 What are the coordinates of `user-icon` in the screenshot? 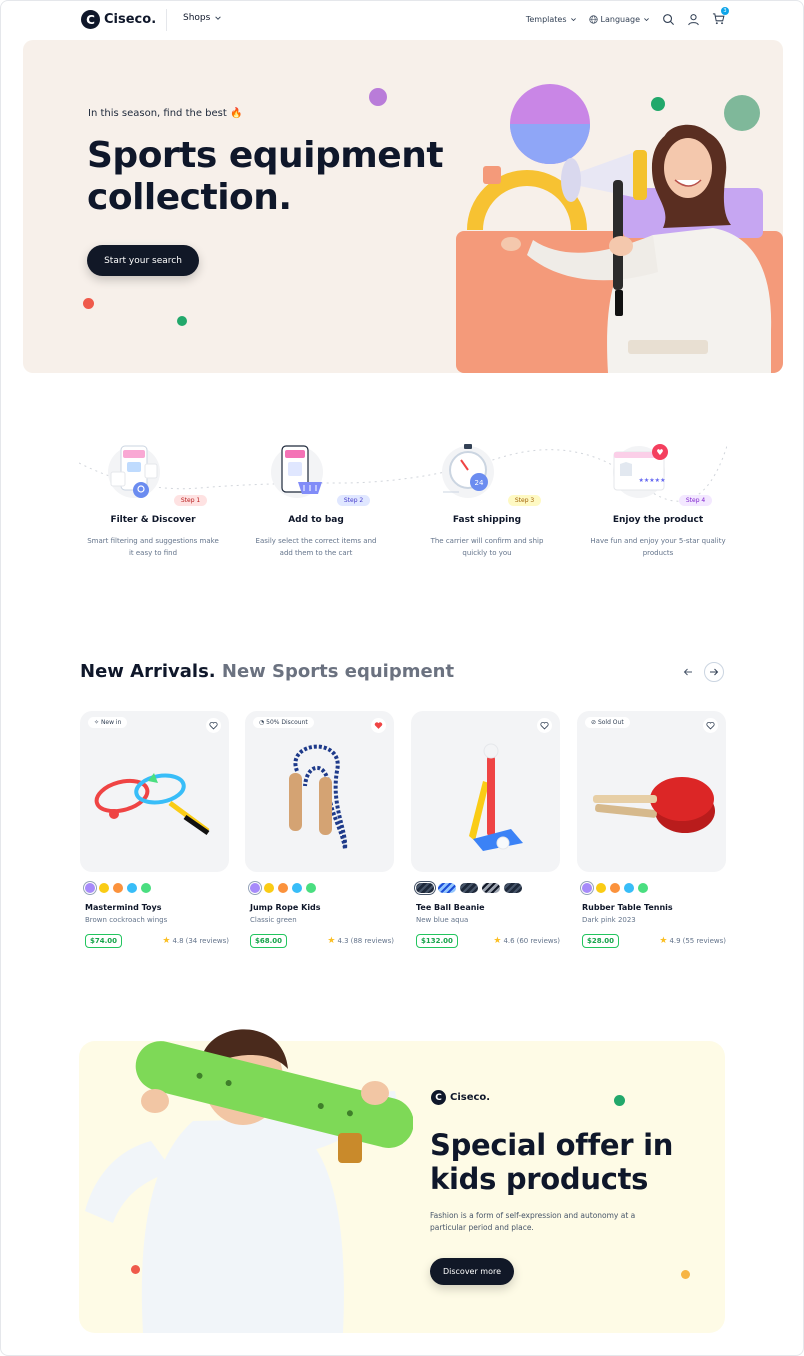 It's located at (693, 19).